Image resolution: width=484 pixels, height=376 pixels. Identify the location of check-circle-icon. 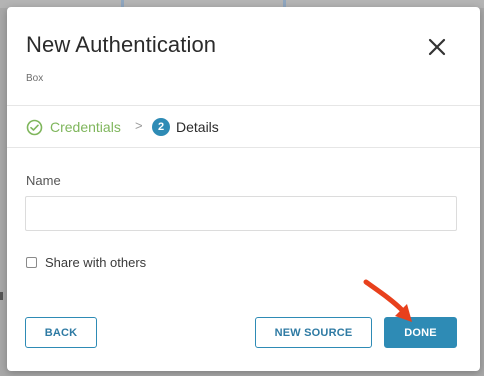
(34, 127).